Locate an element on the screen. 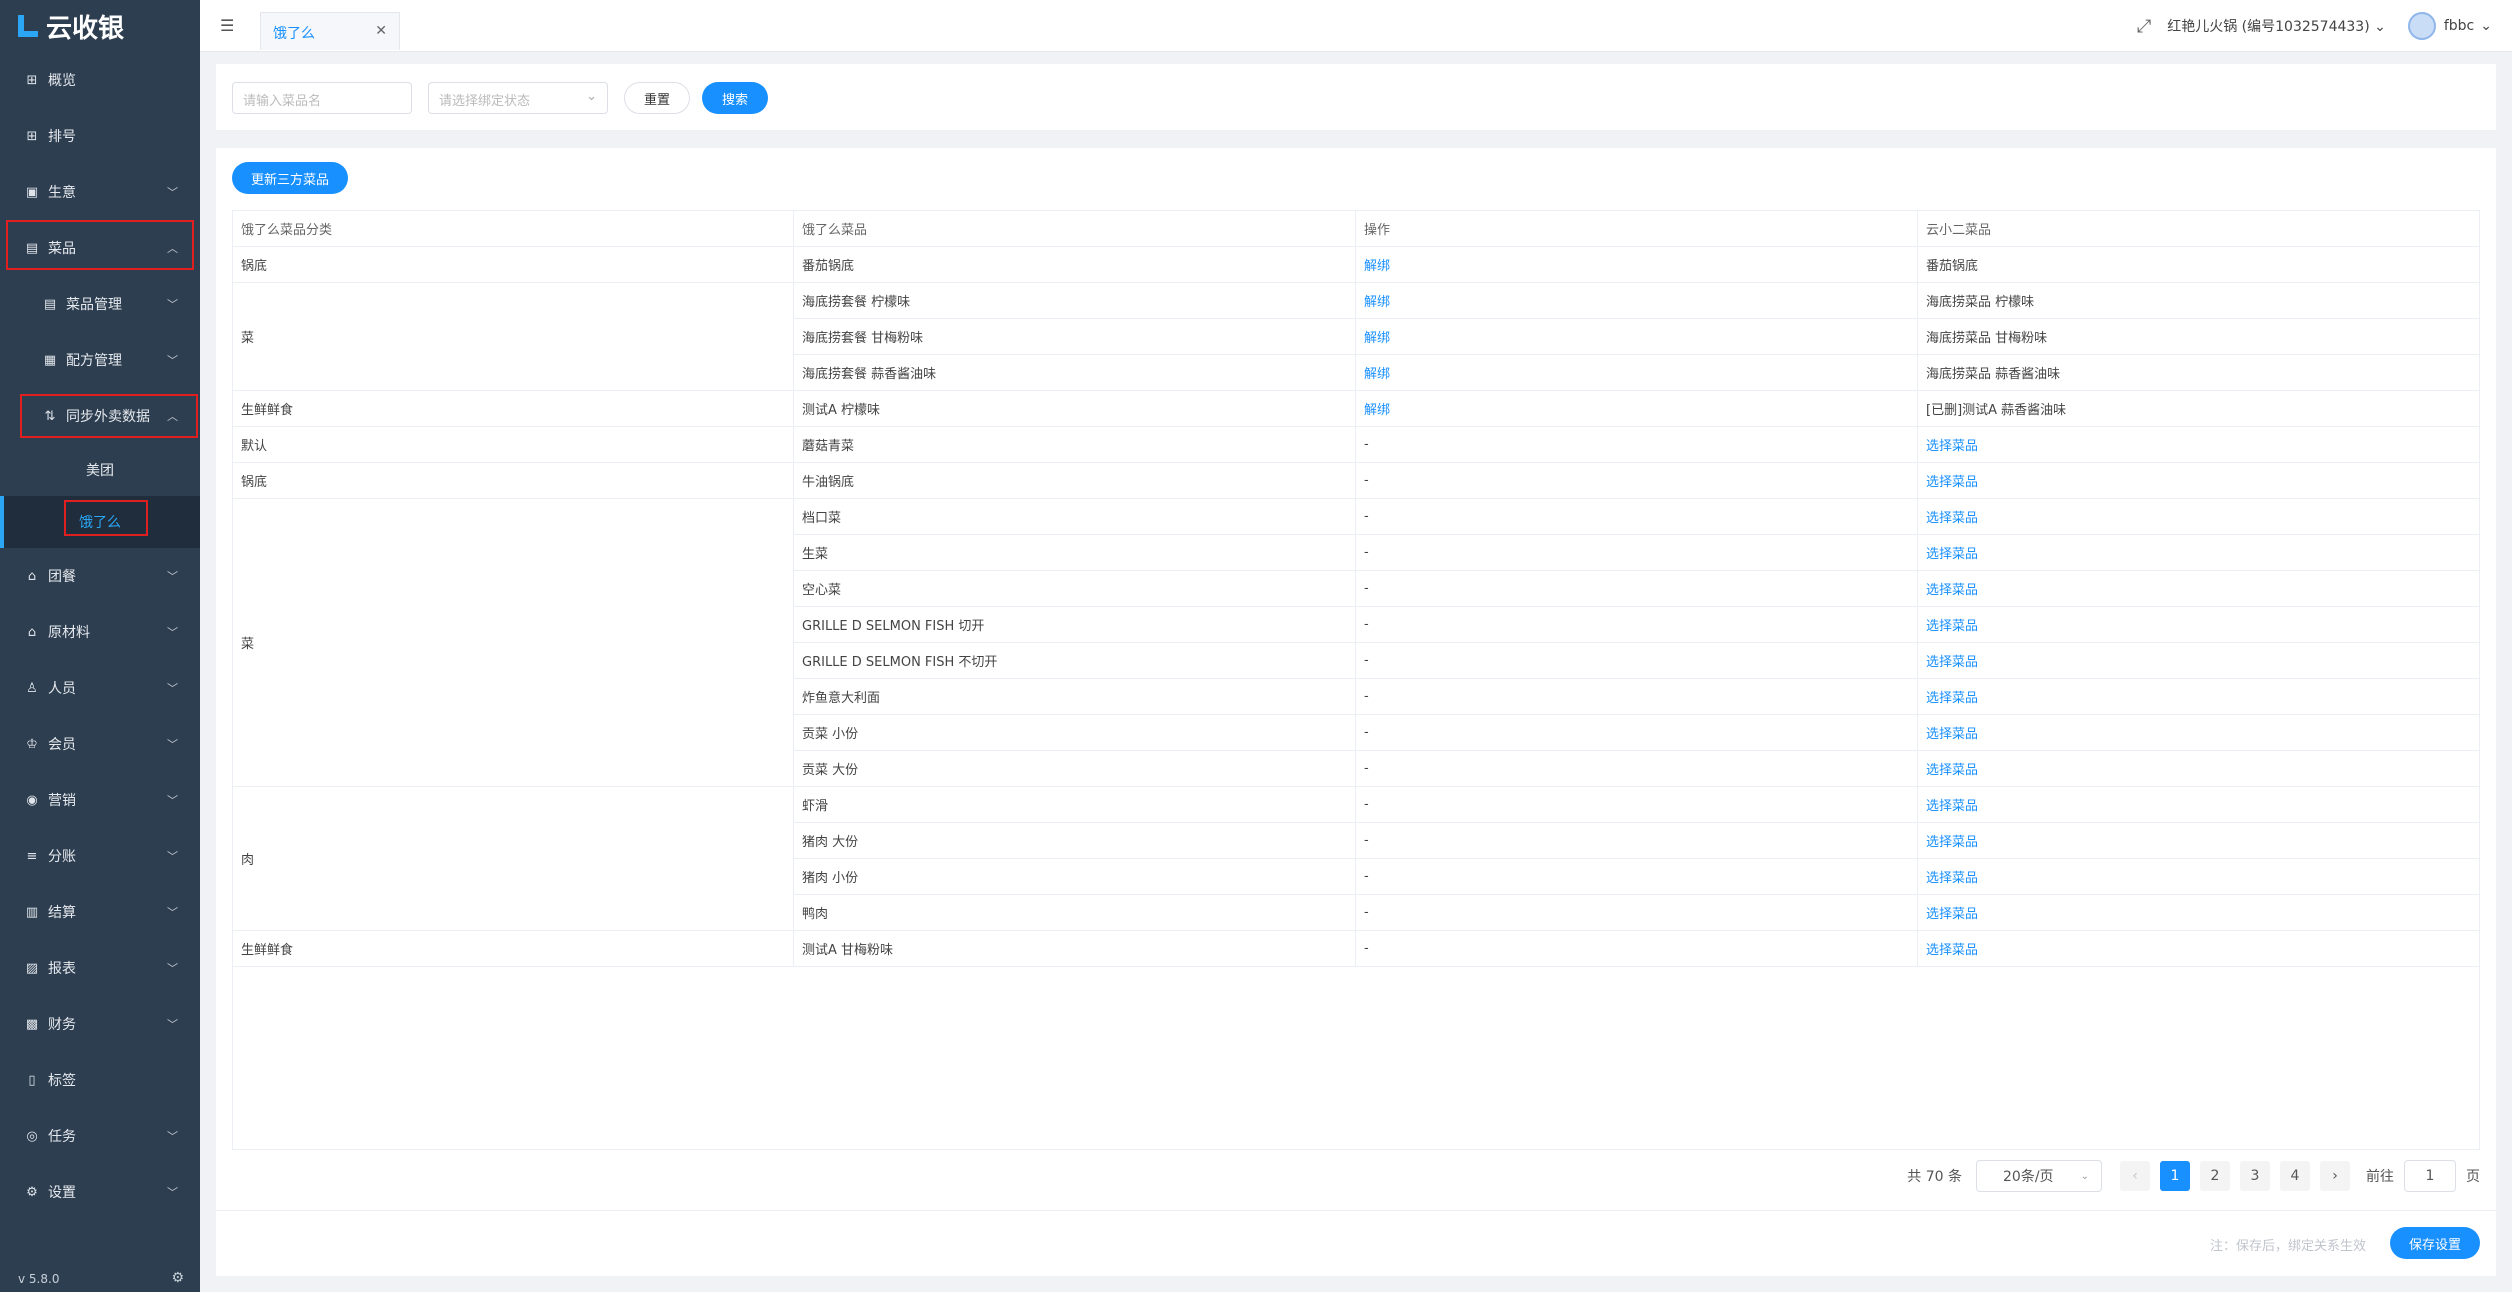 This screenshot has height=1292, width=2512. save-settings-button: 保存设置 is located at coordinates (2435, 1243).